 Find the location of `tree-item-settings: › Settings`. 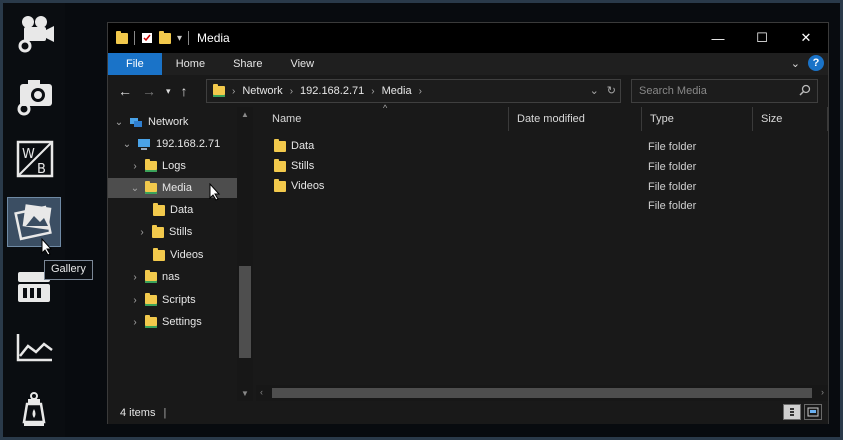

tree-item-settings: › Settings is located at coordinates (166, 322).